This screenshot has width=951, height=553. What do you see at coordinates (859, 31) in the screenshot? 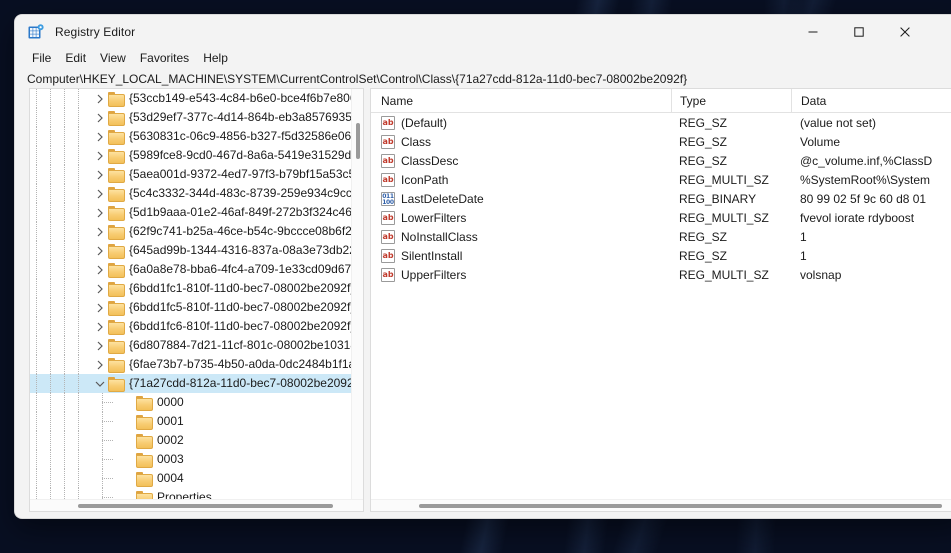
I see `maximize-button` at bounding box center [859, 31].